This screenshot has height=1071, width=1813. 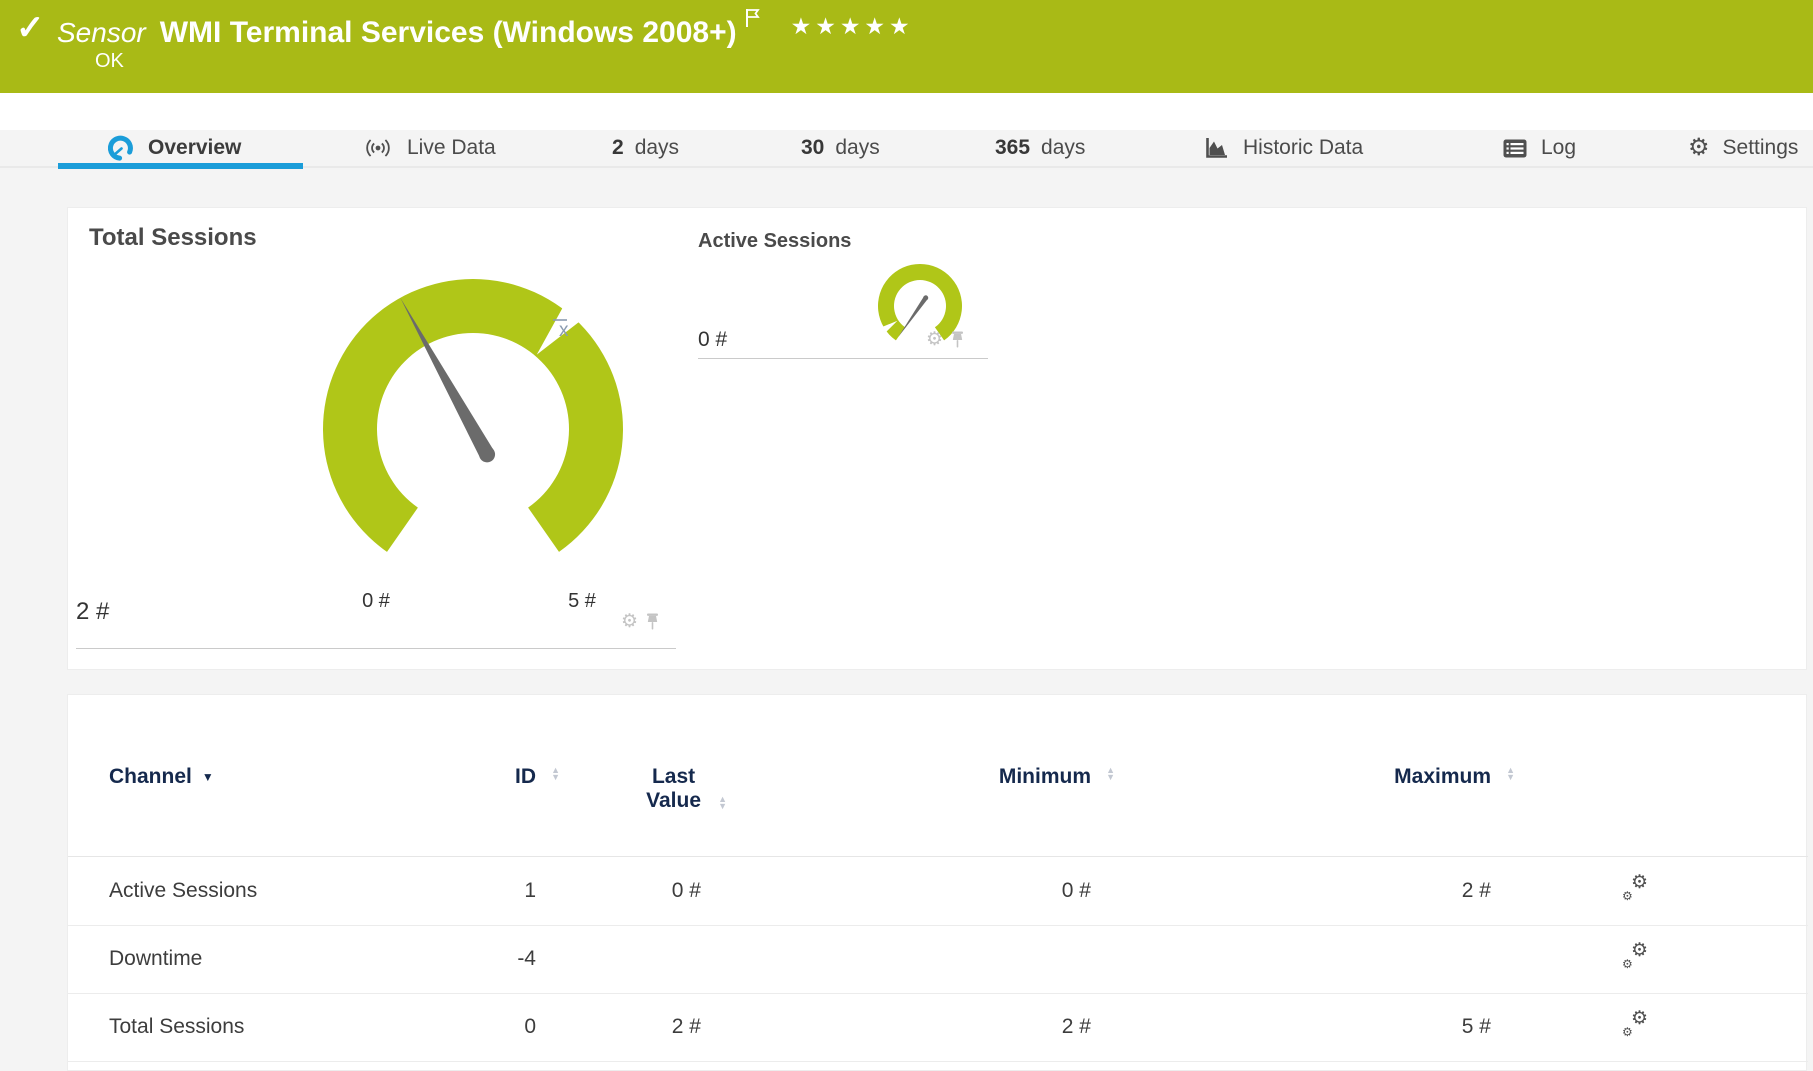 What do you see at coordinates (195, 147) in the screenshot?
I see `tab-label: Overview` at bounding box center [195, 147].